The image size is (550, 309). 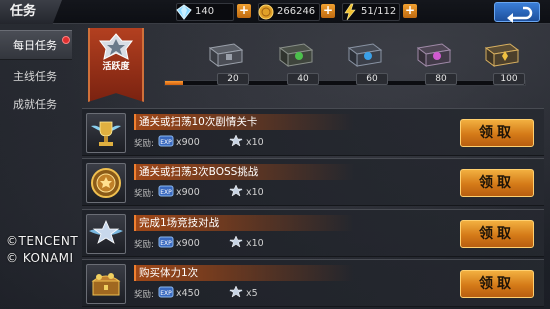 I want to click on activity-label: 活跃度, so click(x=116, y=67).